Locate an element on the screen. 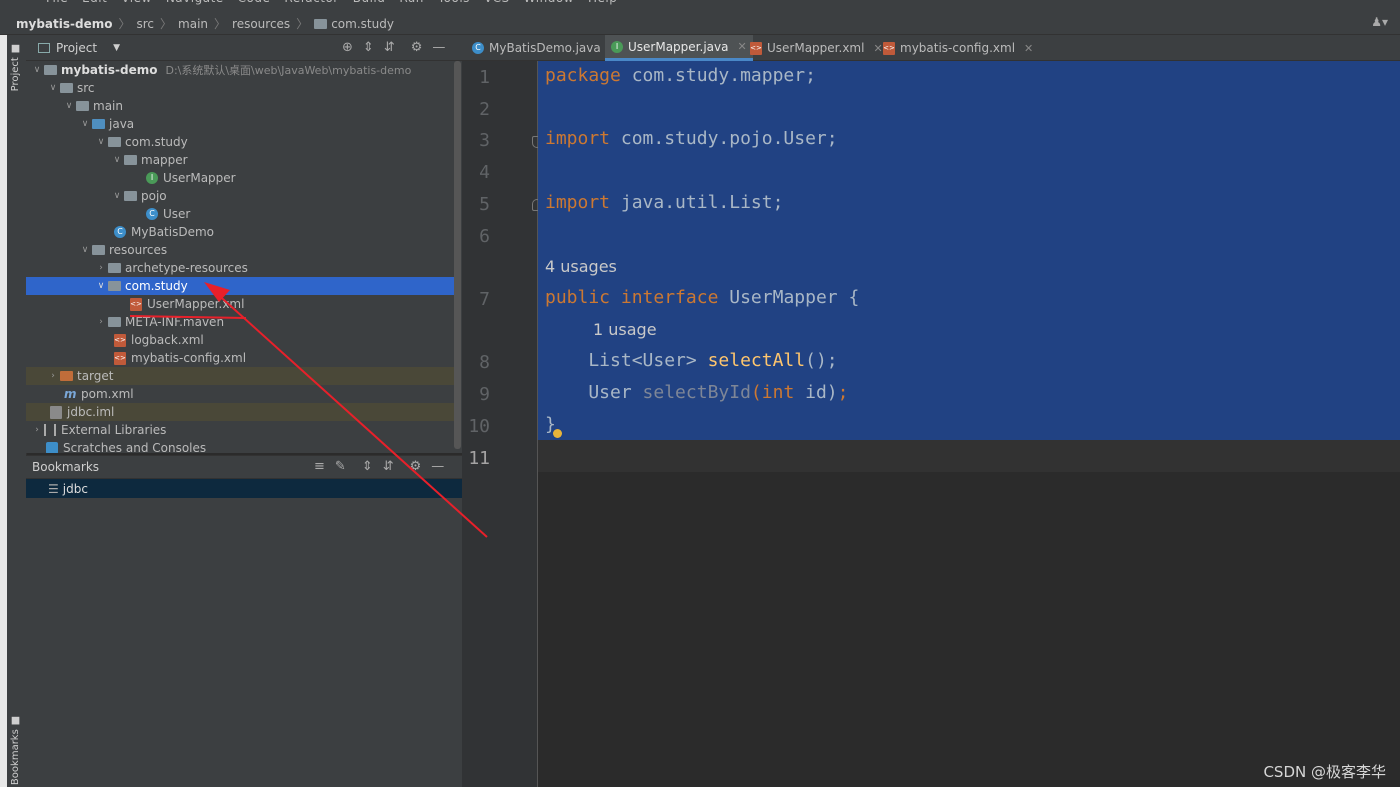  tab-usermapper-java: I UserMapper.java ✕ is located at coordinates (679, 48).